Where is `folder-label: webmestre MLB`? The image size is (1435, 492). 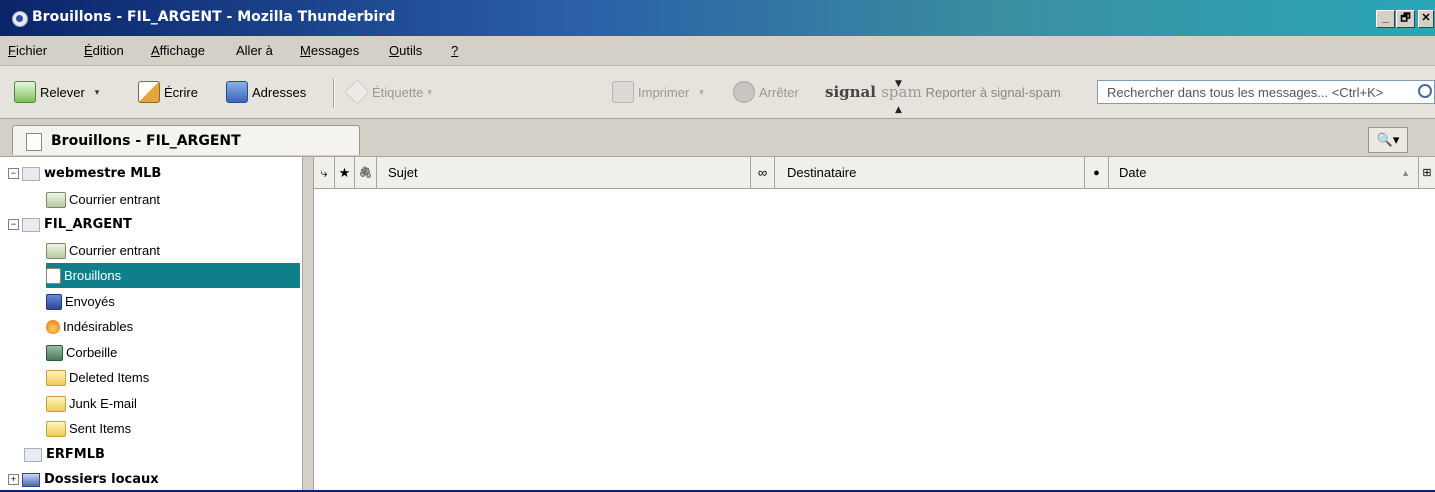 folder-label: webmestre MLB is located at coordinates (103, 173).